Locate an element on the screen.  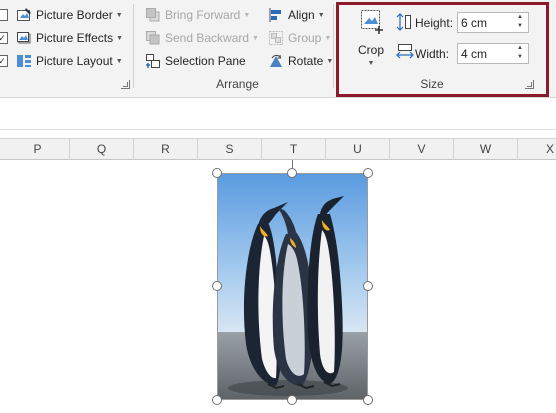
picture-border-button: Picture Border ▼ is located at coordinates (69, 15).